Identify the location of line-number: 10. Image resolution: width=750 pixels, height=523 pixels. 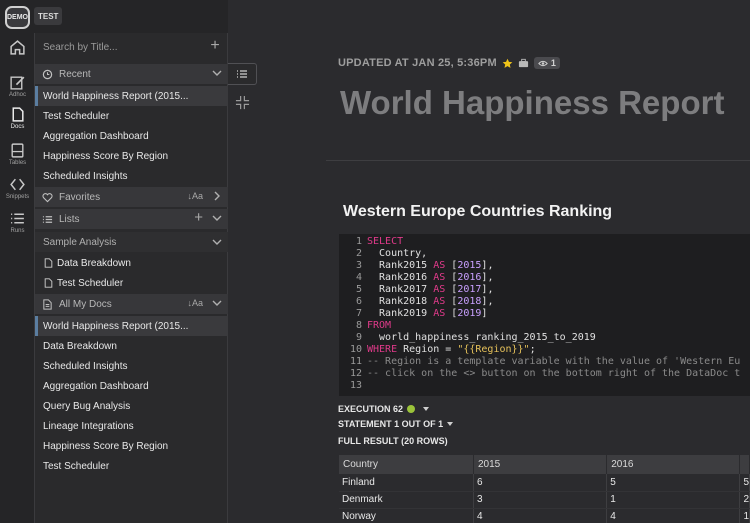
(355, 349).